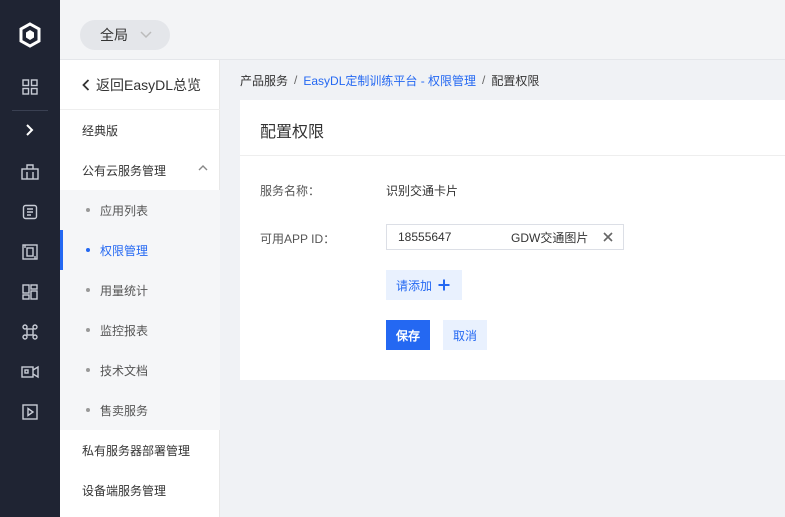  I want to click on sidebar-item-app-list: 应用列表, so click(140, 210).